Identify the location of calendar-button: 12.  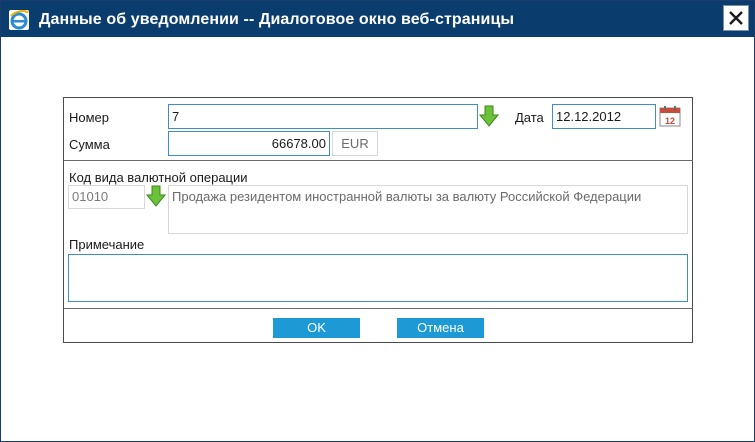
(670, 116).